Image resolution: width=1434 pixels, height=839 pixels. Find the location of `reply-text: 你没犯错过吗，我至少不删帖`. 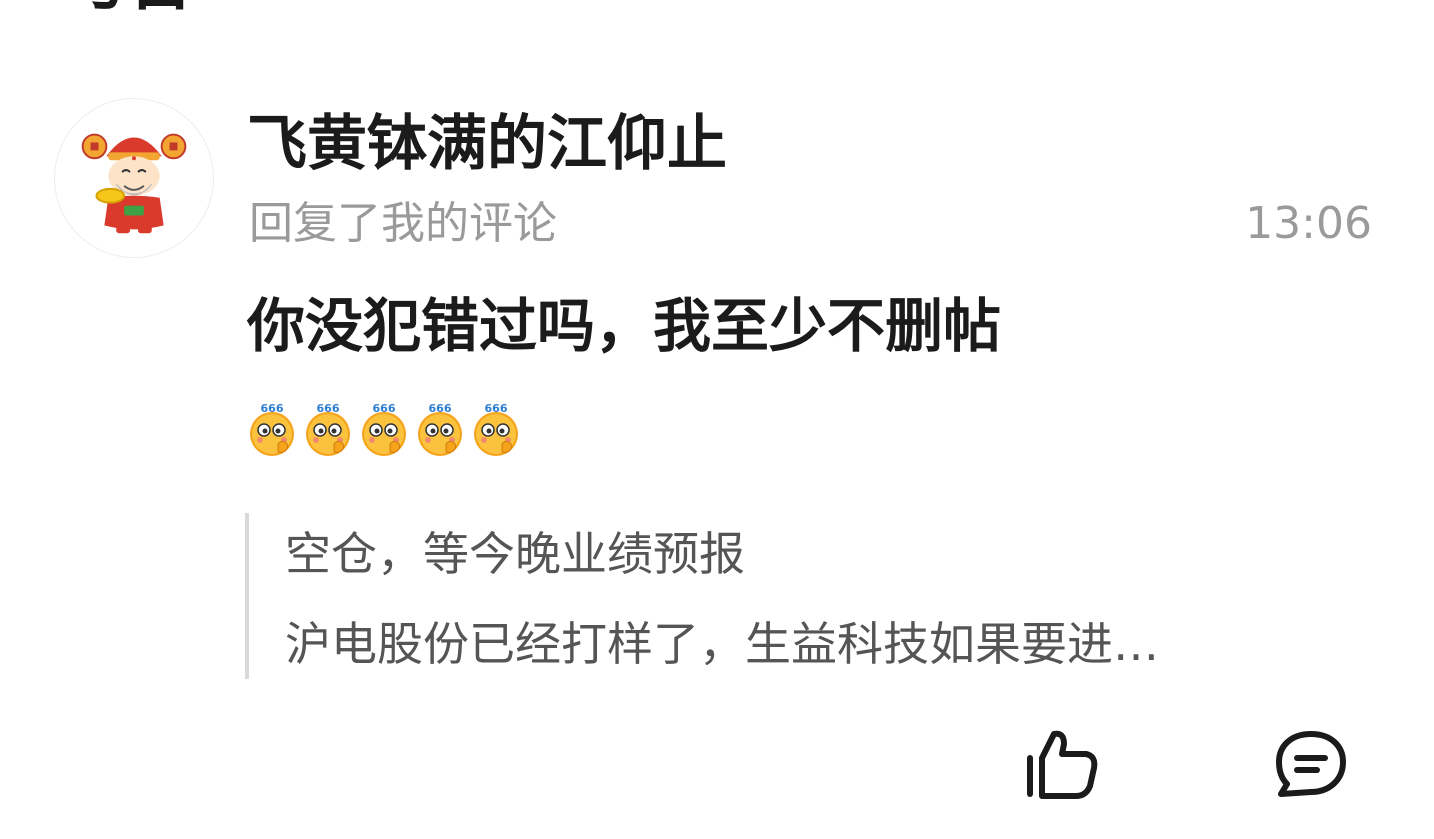

reply-text: 你没犯错过吗，我至少不删帖 is located at coordinates (624, 326).